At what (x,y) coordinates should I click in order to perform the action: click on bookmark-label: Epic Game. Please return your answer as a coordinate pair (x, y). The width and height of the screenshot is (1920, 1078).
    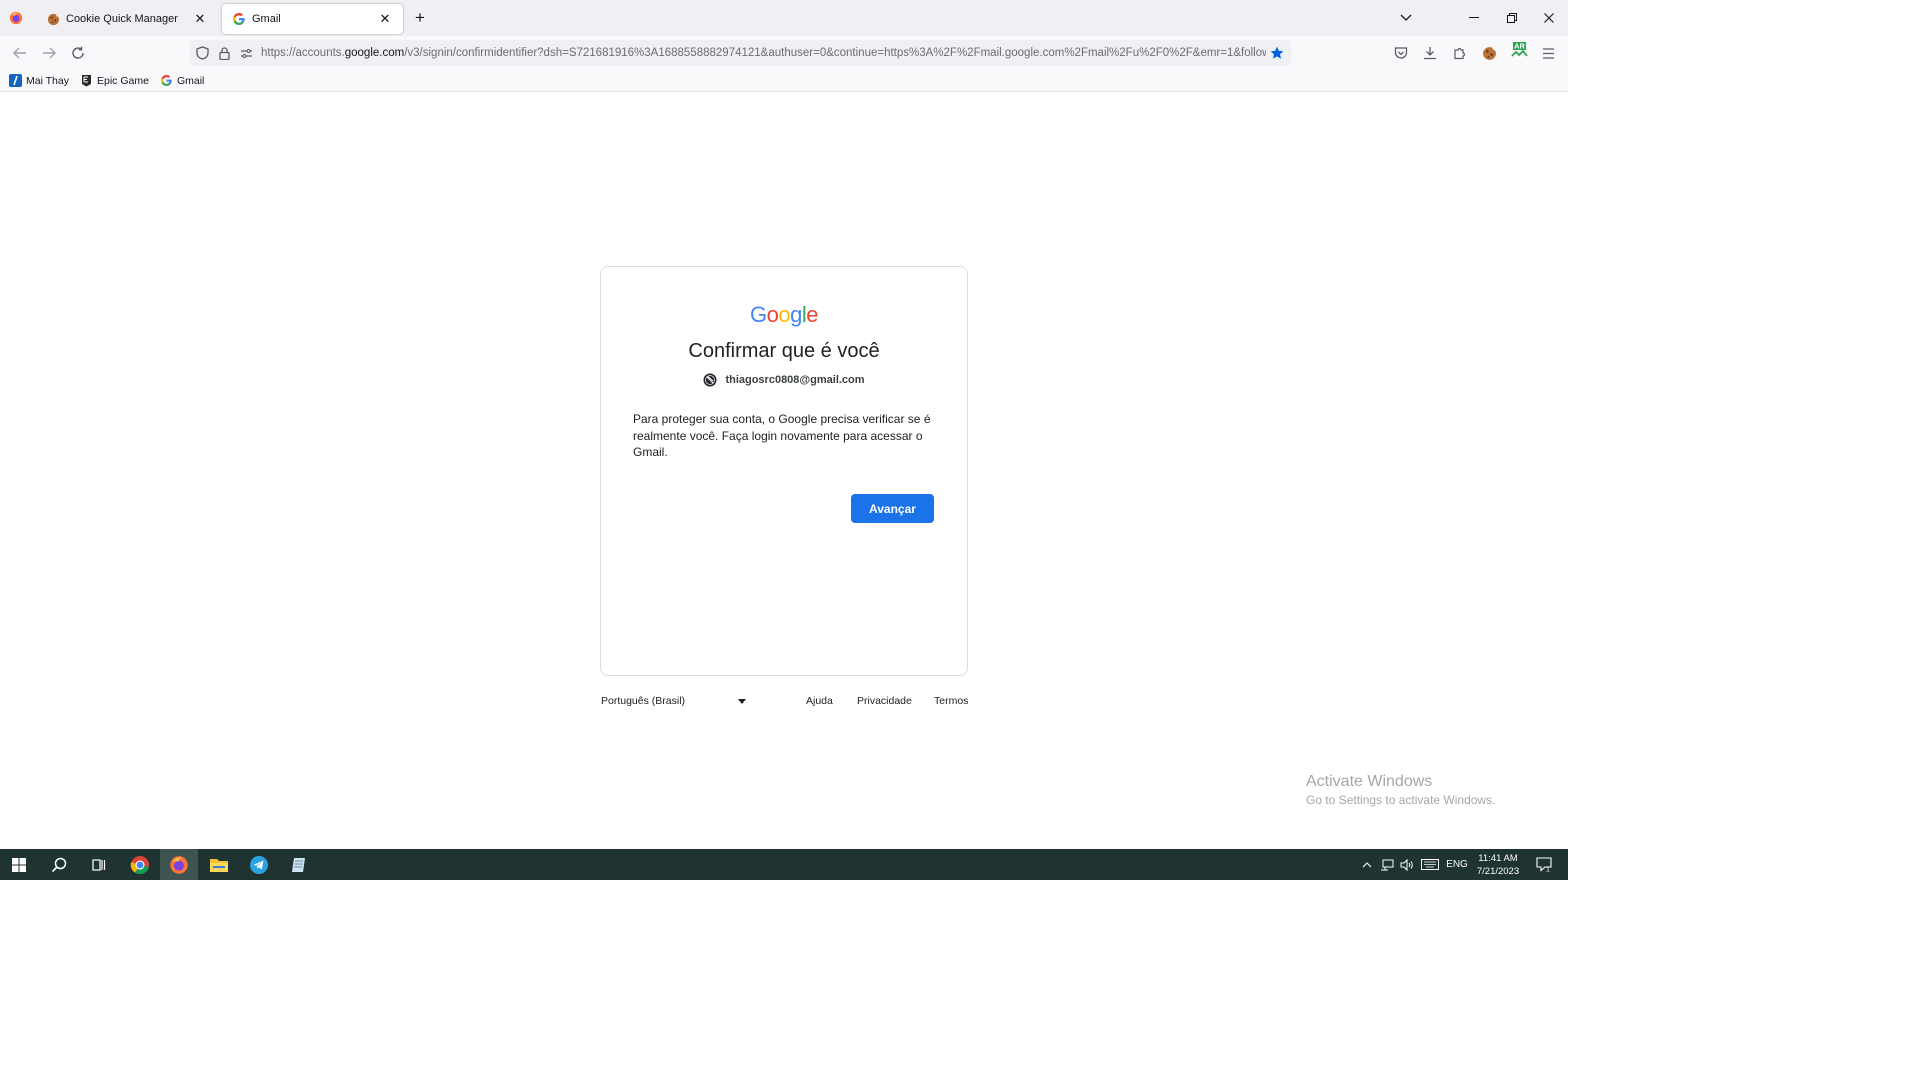
    Looking at the image, I should click on (123, 80).